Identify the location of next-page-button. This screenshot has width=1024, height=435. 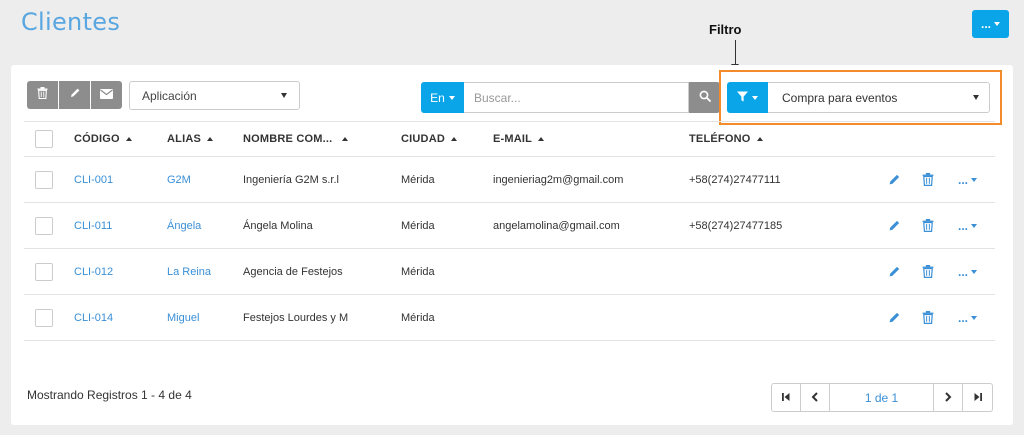
(948, 397).